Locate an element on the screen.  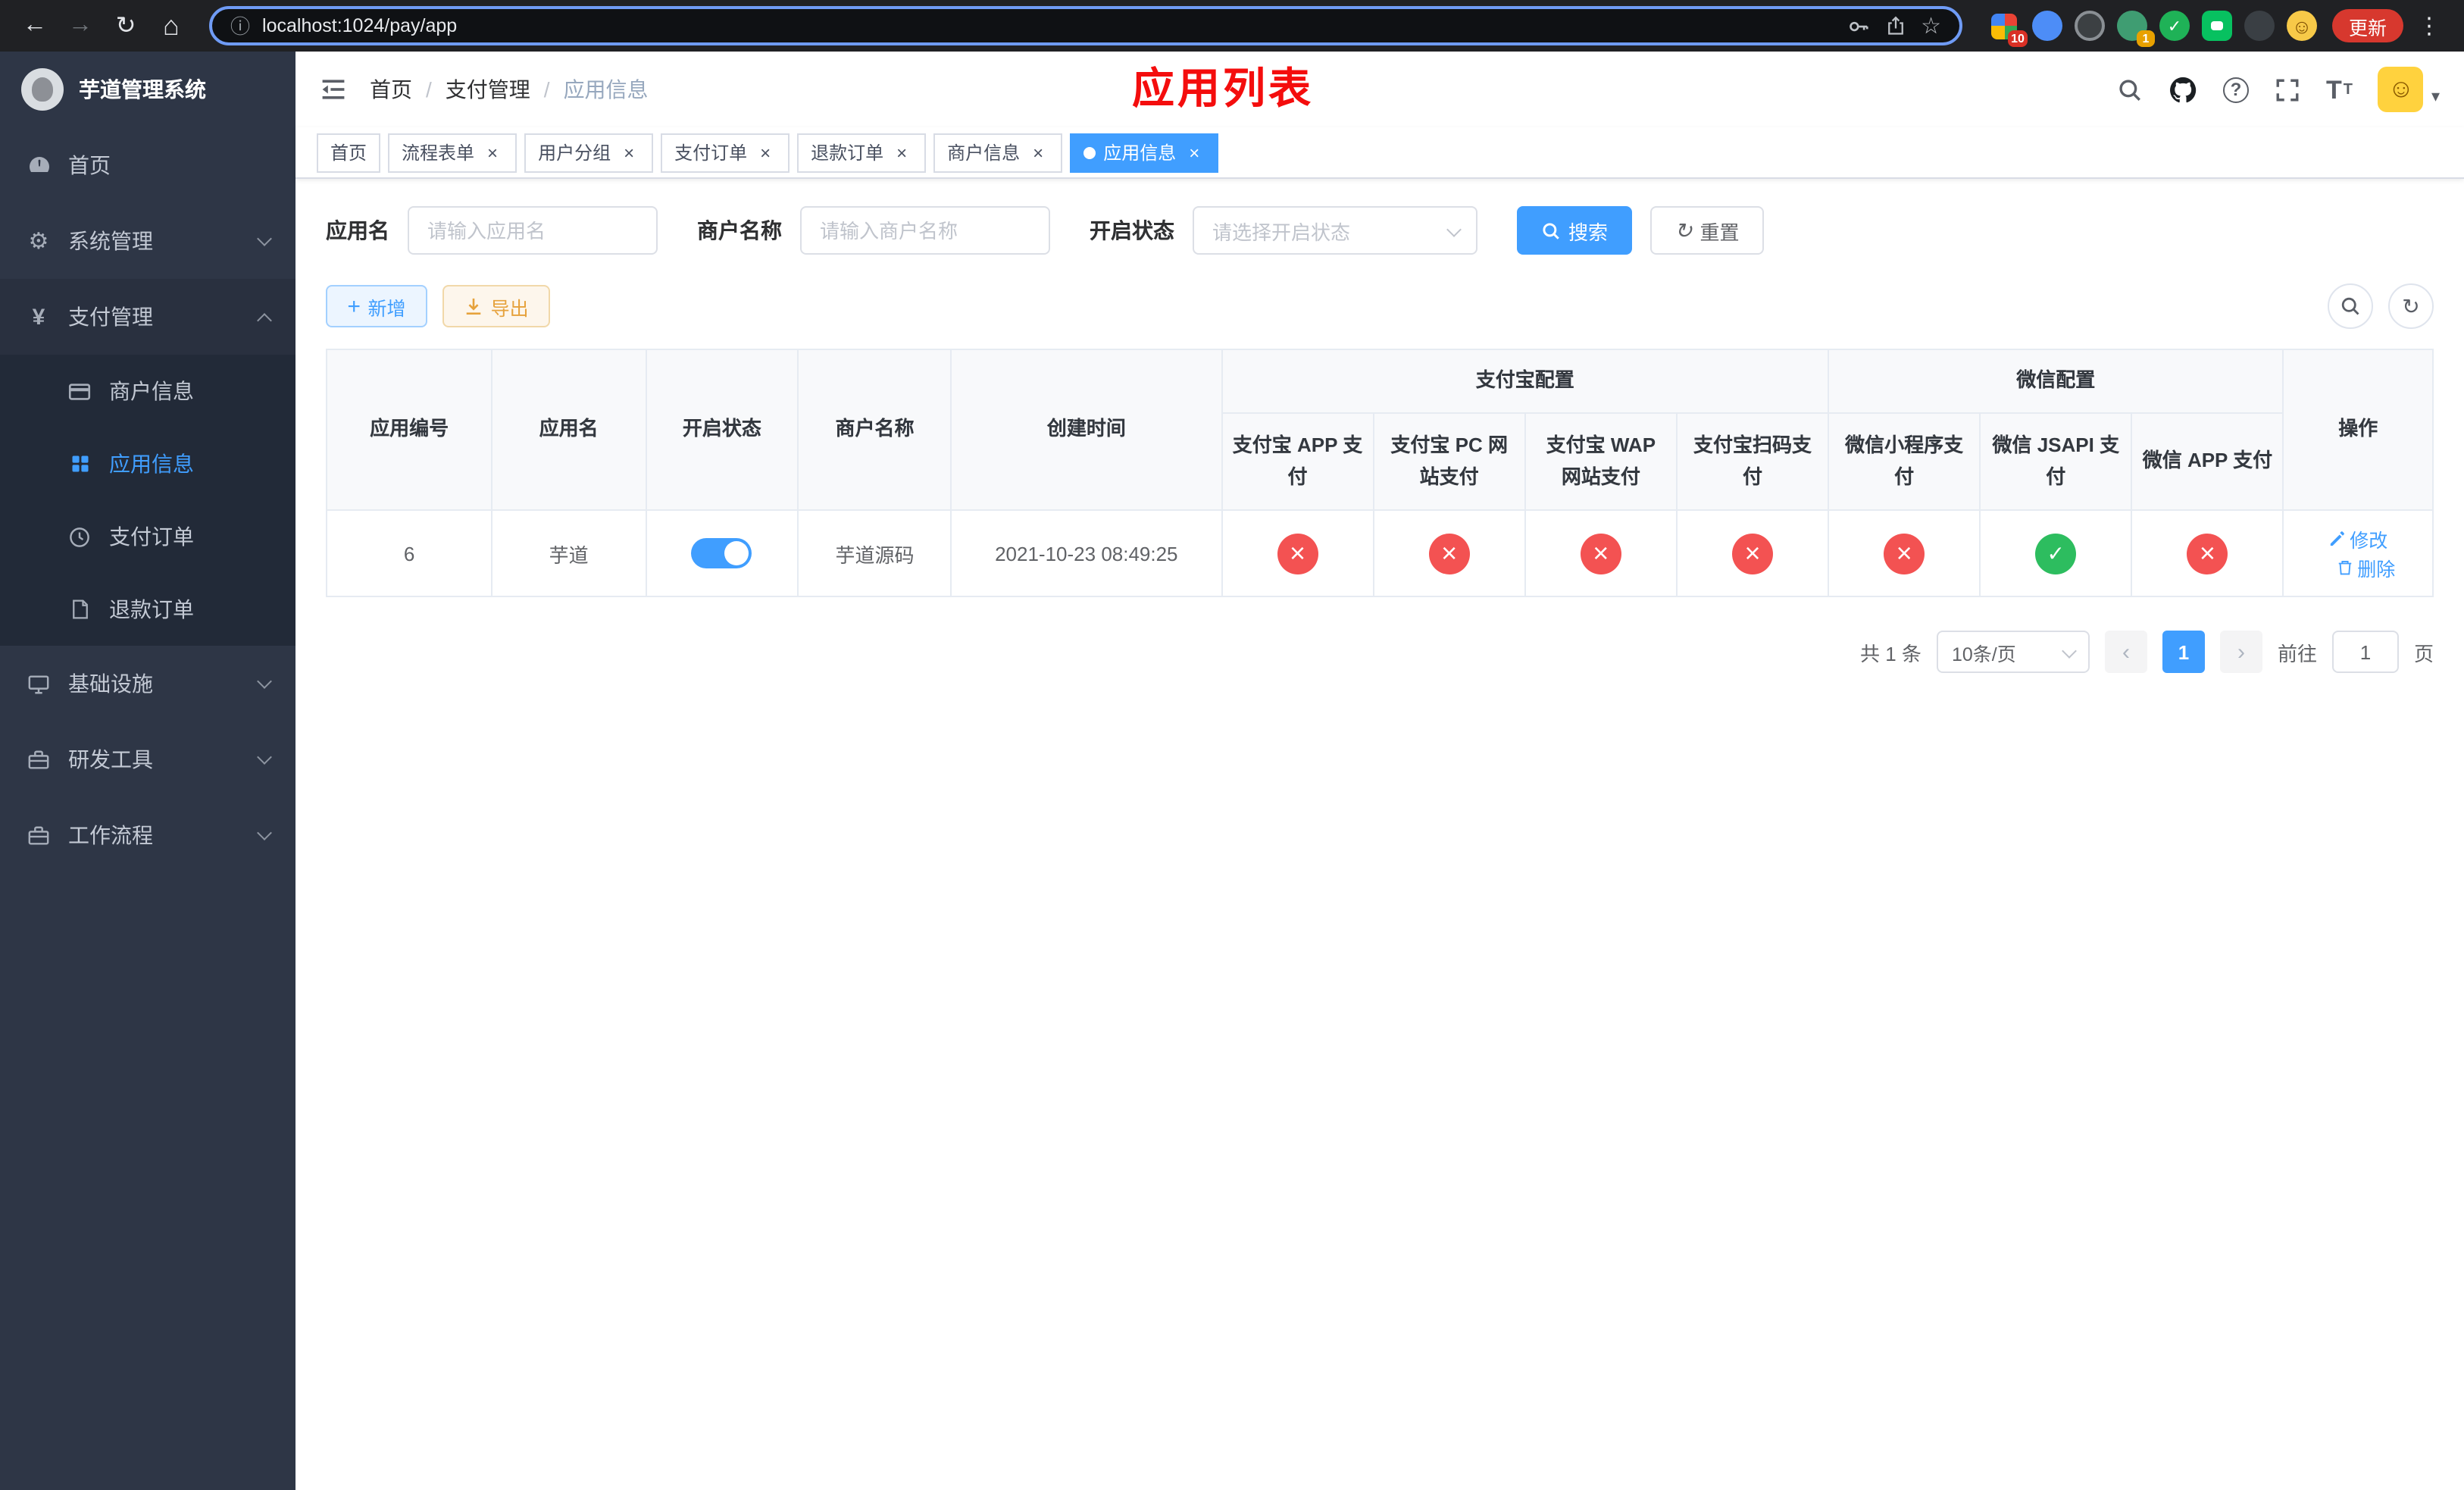
cell-alipay-qr is located at coordinates (1752, 553).